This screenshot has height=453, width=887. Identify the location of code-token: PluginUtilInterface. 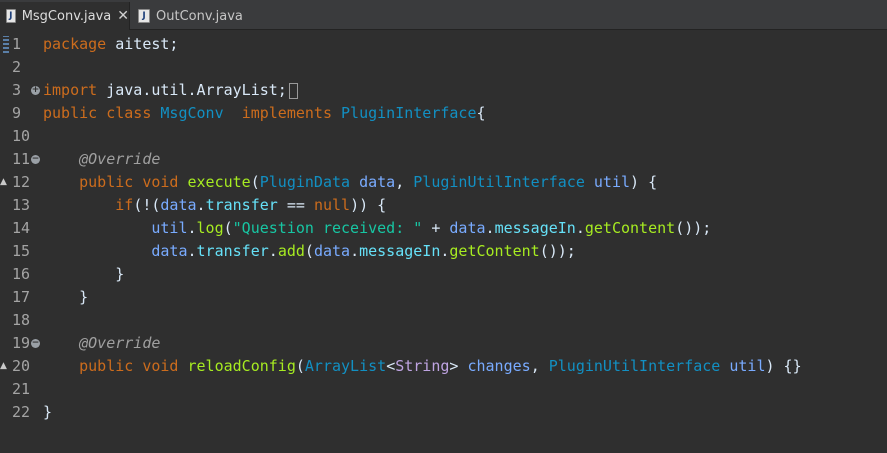
(634, 366).